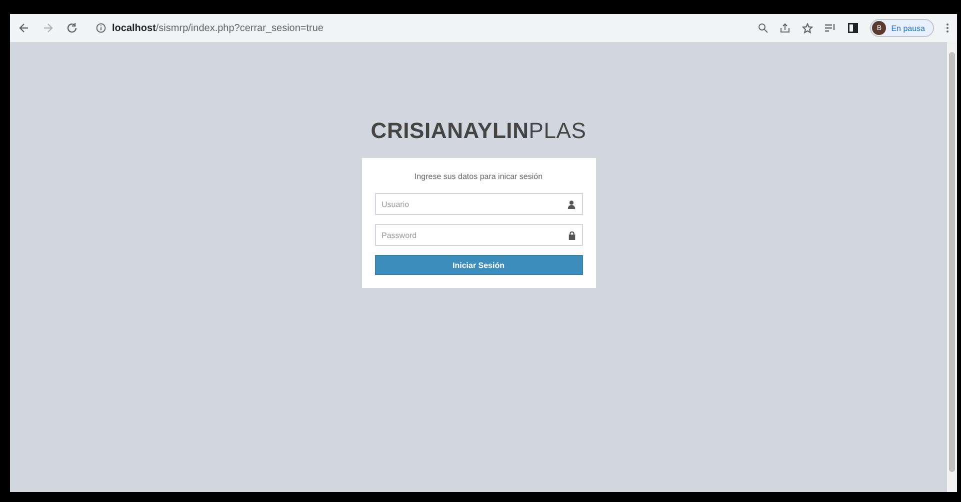  What do you see at coordinates (478, 265) in the screenshot?
I see `login-button: Iniciar Sesión` at bounding box center [478, 265].